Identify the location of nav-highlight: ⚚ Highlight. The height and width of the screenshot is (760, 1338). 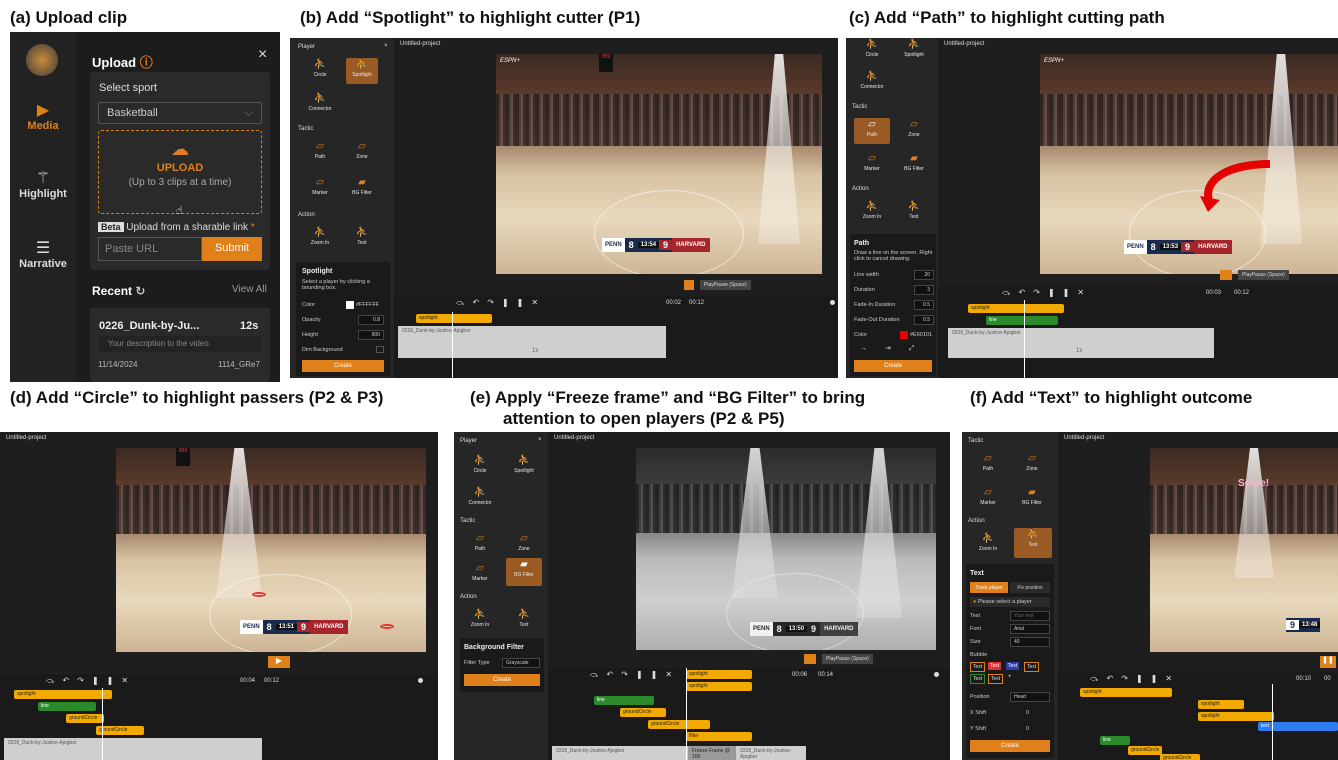
(43, 184).